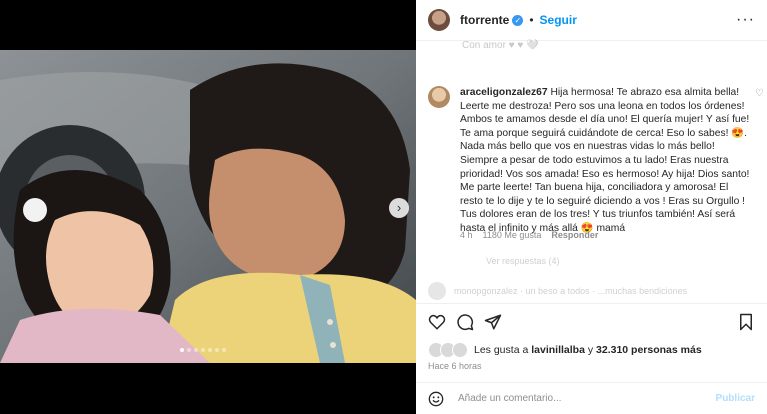  Describe the element at coordinates (523, 261) in the screenshot. I see `view-replies: Ver respuestas (4)` at that location.